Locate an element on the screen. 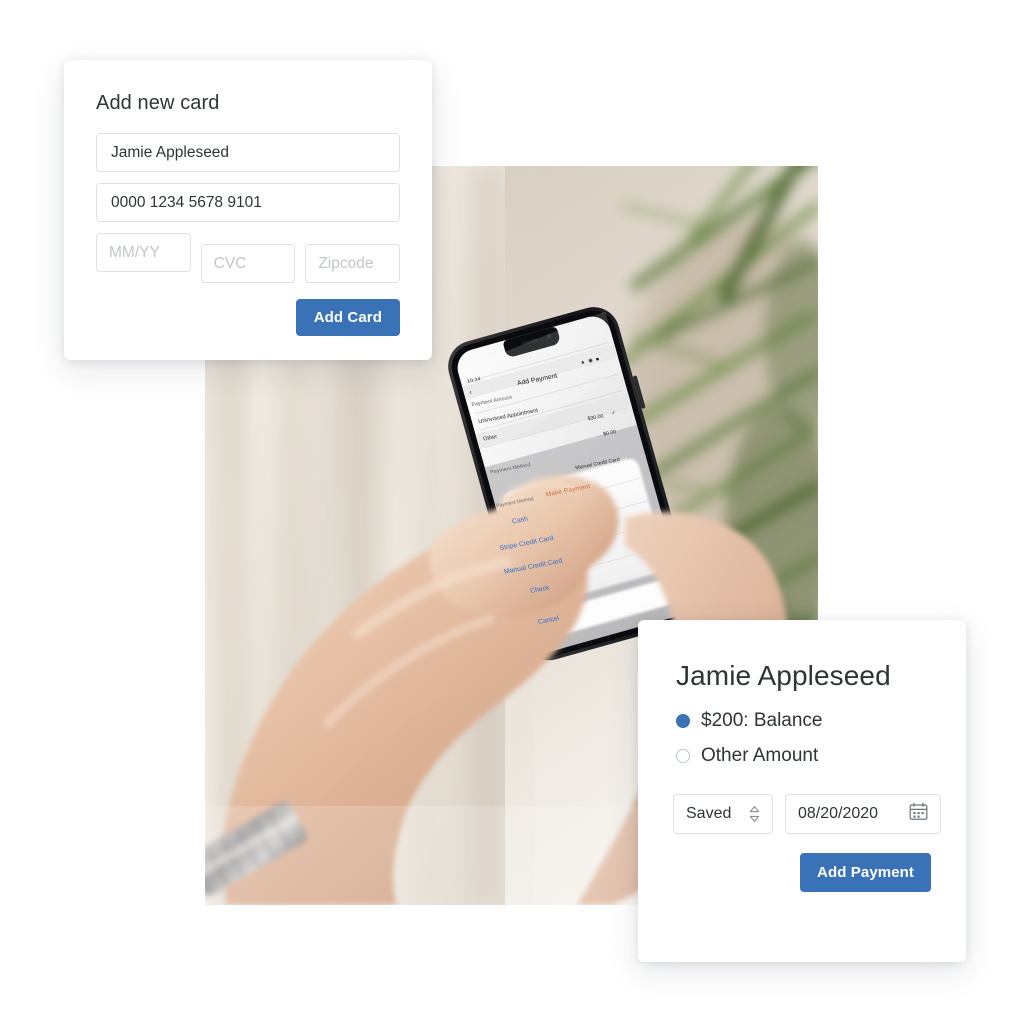  calendar-icon is located at coordinates (918, 814).